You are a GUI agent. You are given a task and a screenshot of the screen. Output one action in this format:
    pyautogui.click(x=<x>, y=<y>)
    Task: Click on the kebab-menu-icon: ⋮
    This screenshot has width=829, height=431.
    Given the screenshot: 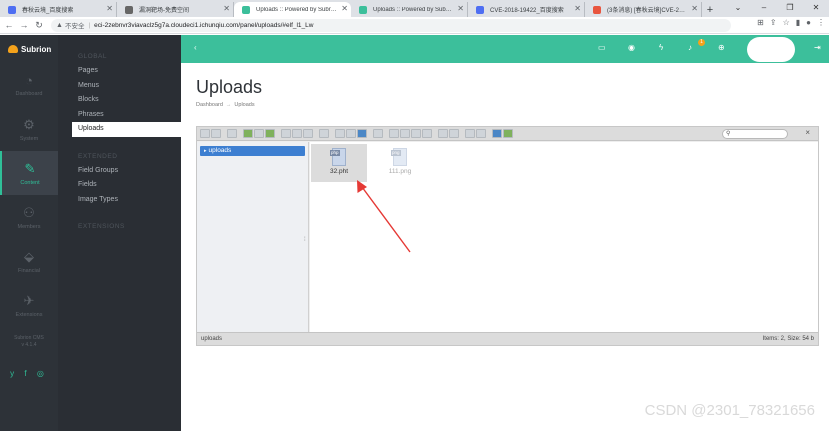 What is the action you would take?
    pyautogui.click(x=821, y=22)
    